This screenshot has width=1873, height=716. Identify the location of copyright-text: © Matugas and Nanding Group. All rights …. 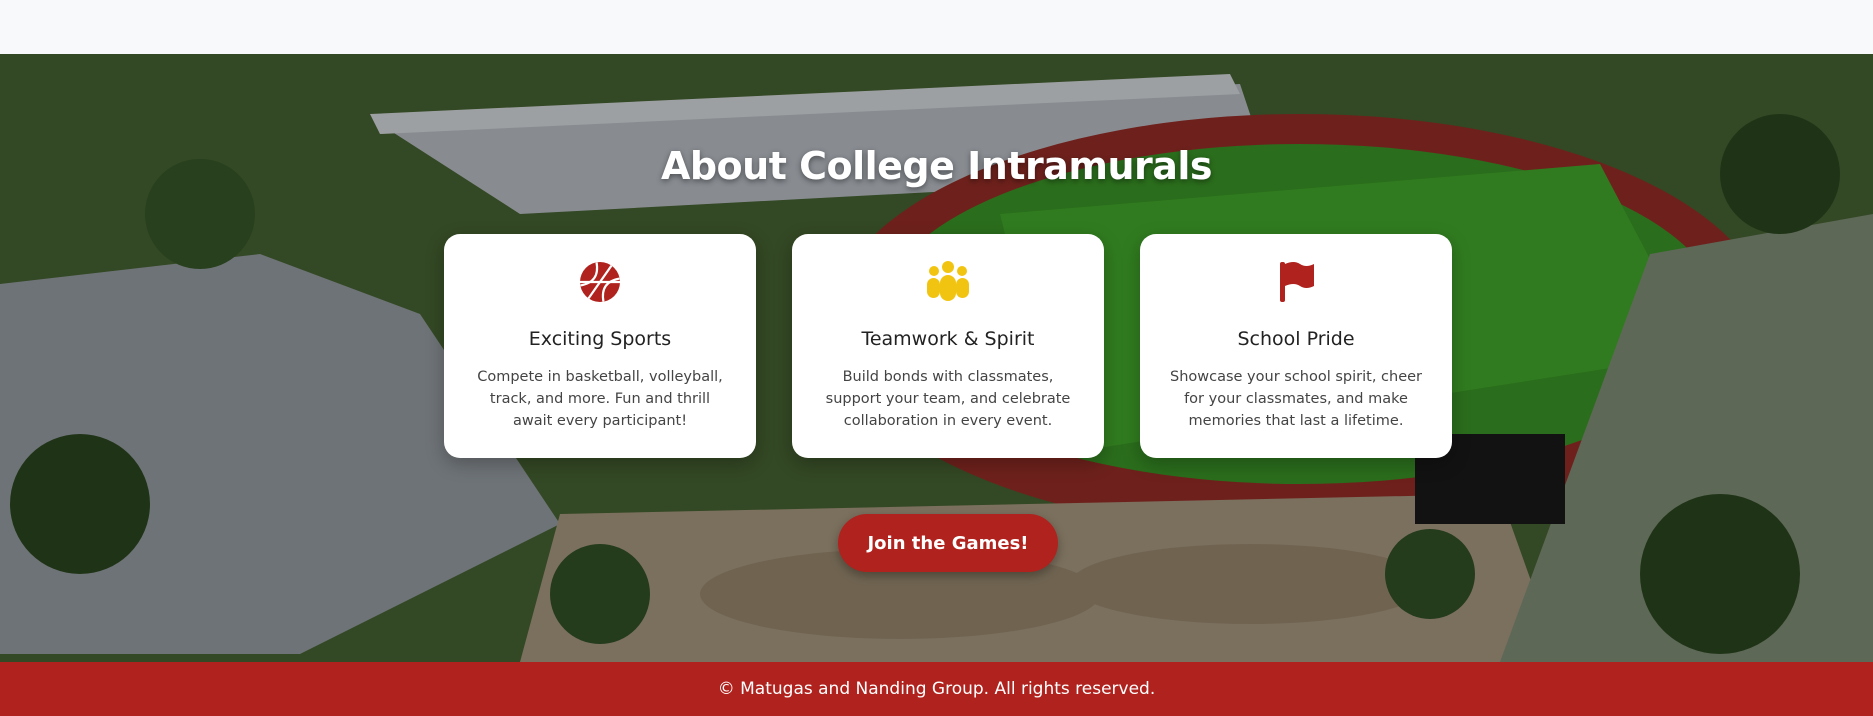
(936, 689).